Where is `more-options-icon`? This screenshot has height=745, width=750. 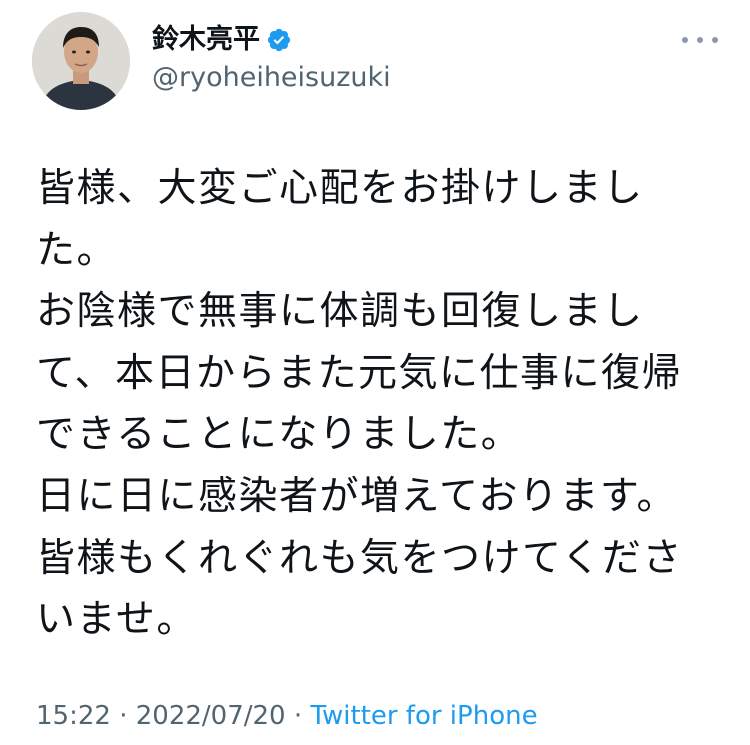 more-options-icon is located at coordinates (700, 40).